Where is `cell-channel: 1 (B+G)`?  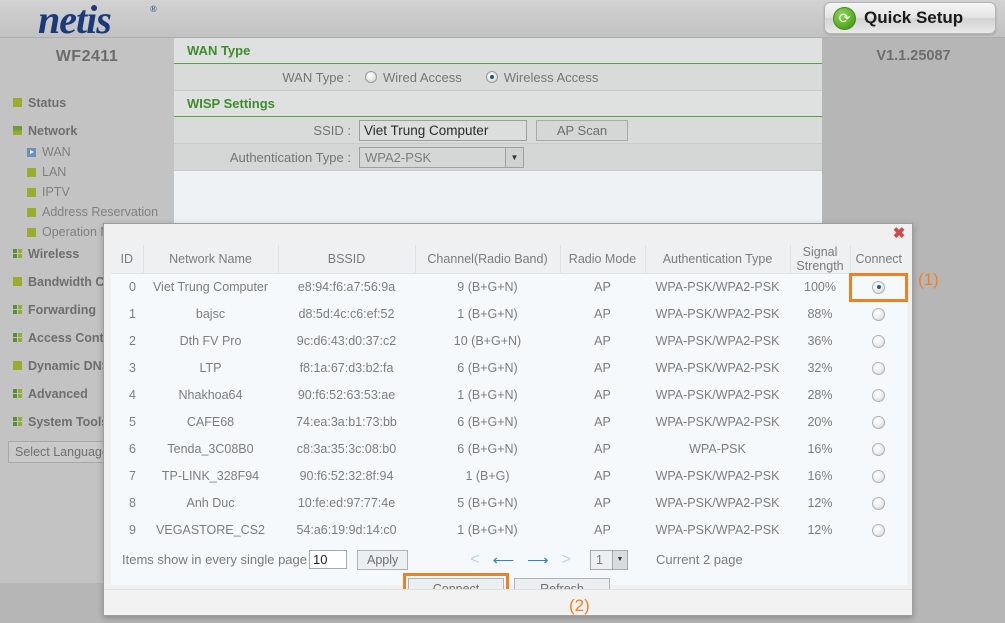
cell-channel: 1 (B+G) is located at coordinates (487, 476).